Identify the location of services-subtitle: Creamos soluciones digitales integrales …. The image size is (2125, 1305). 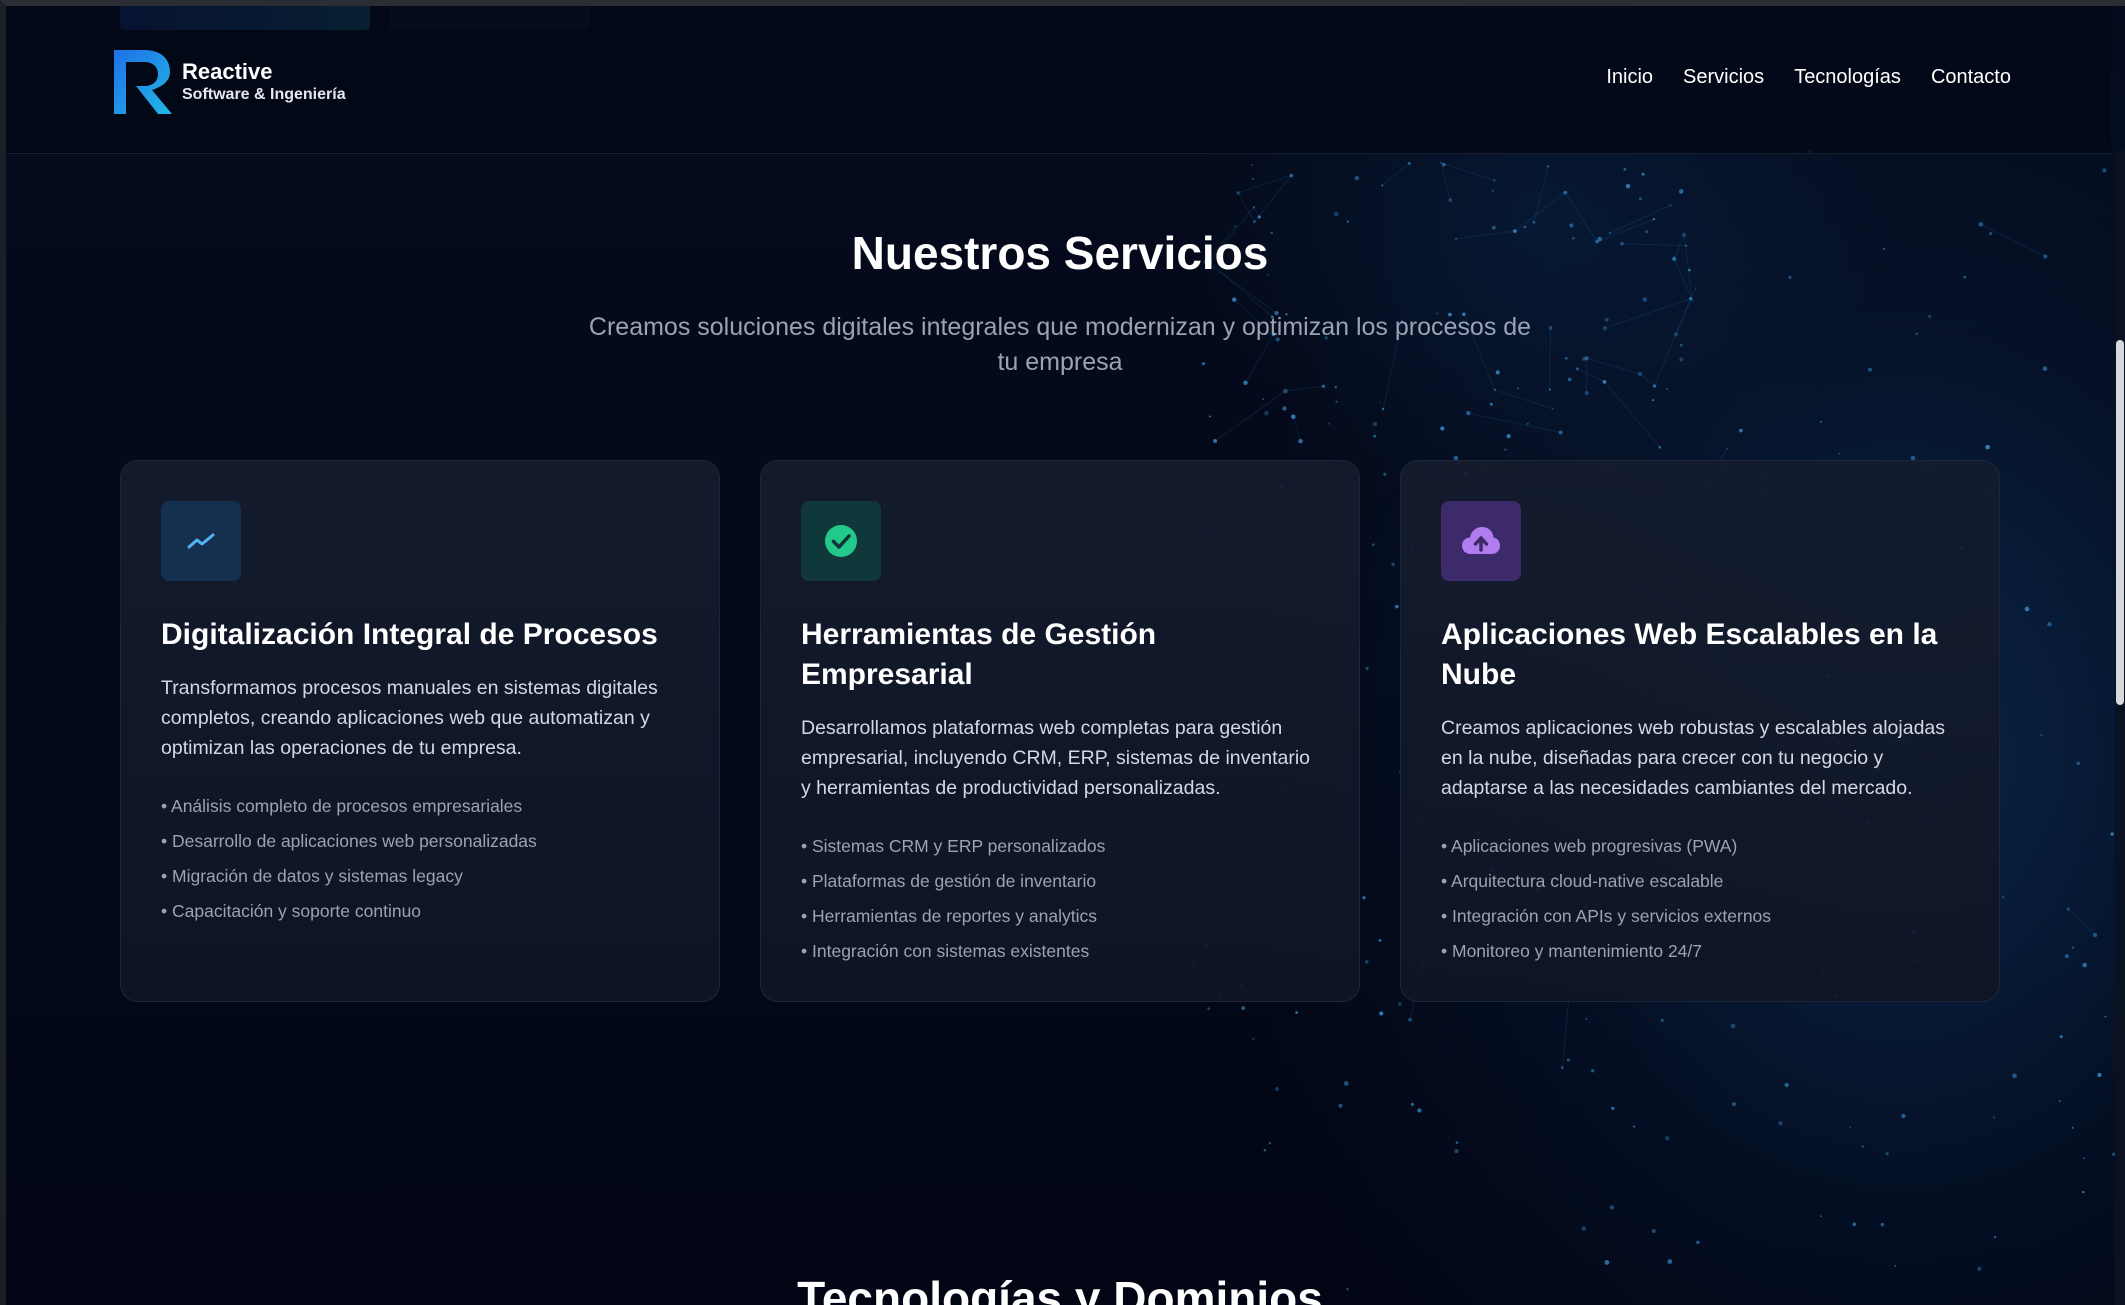
(1060, 344).